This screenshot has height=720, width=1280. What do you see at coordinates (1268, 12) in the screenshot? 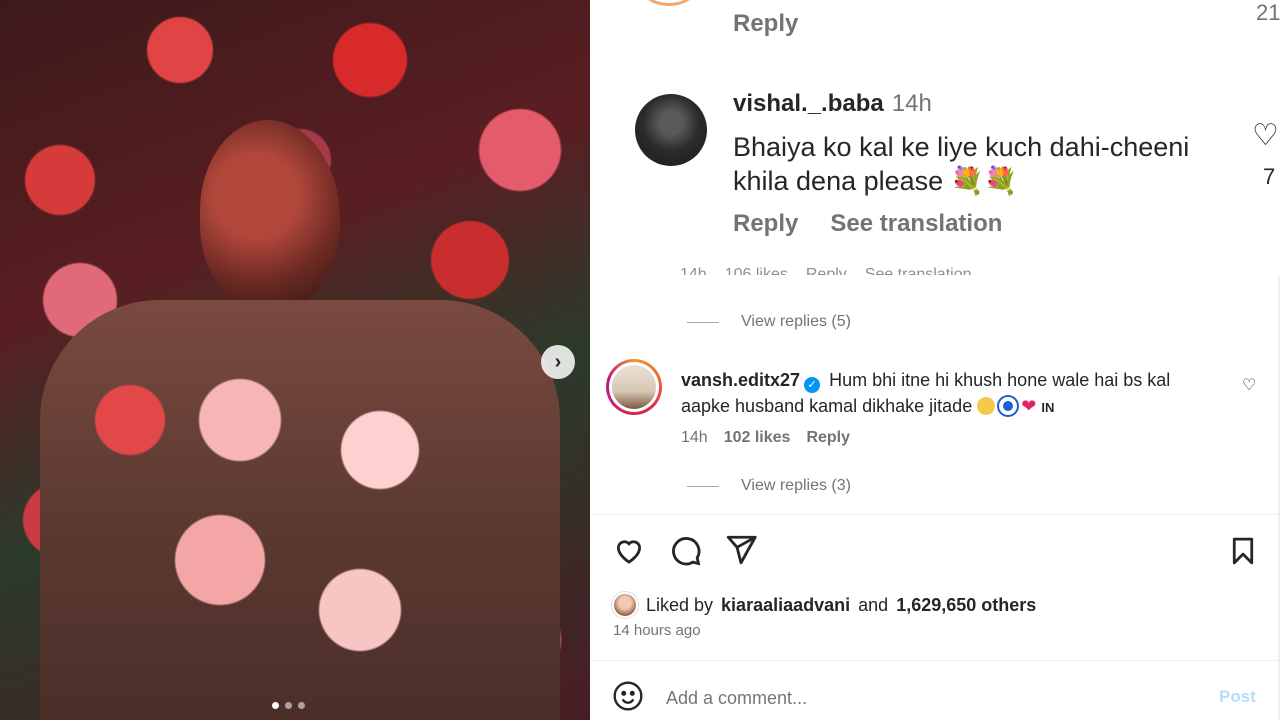
I see `like-count: 21` at bounding box center [1268, 12].